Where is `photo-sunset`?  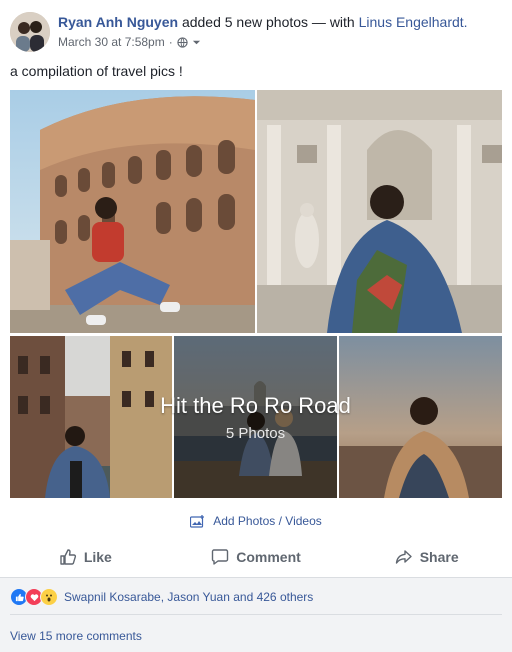 photo-sunset is located at coordinates (420, 417).